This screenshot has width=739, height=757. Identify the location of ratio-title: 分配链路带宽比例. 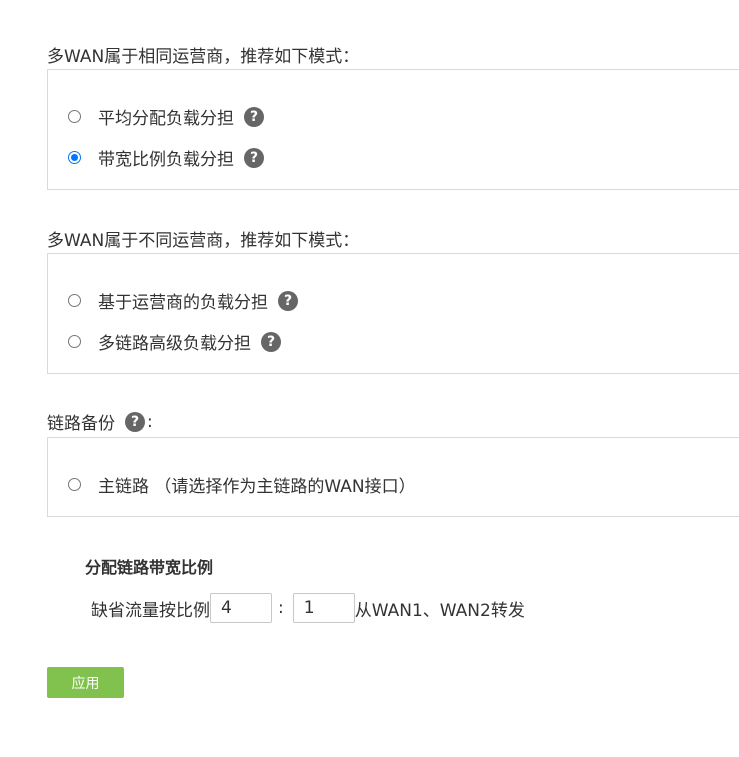
(149, 567).